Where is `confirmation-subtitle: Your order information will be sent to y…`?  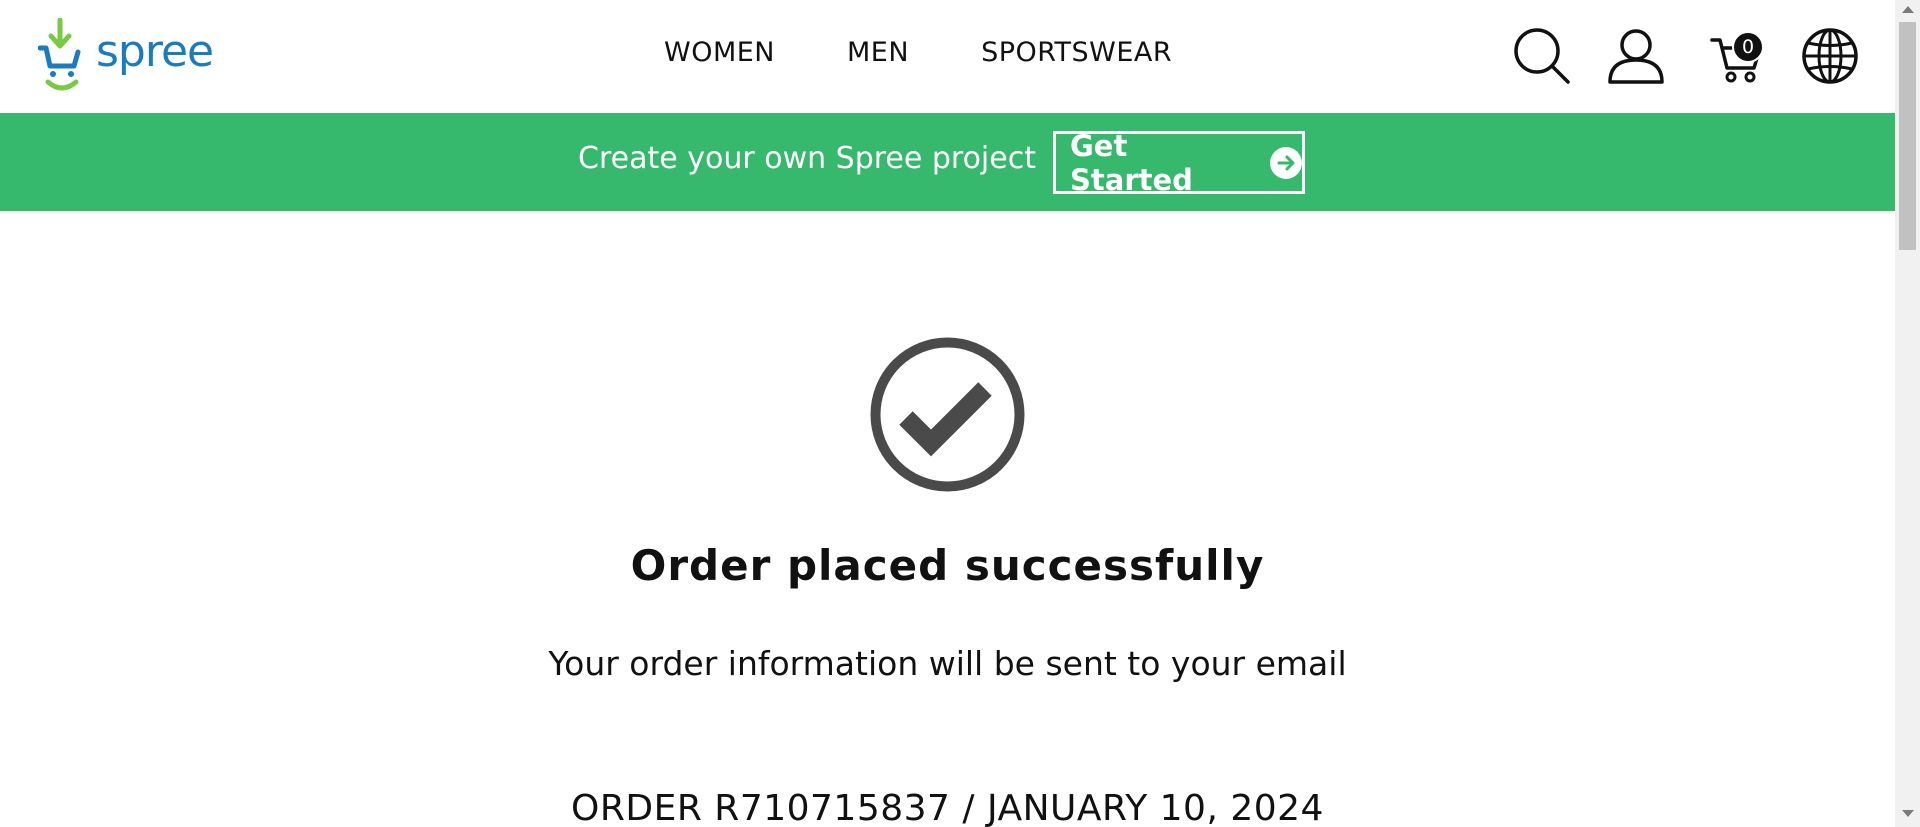
confirmation-subtitle: Your order information will be sent to y… is located at coordinates (947, 663).